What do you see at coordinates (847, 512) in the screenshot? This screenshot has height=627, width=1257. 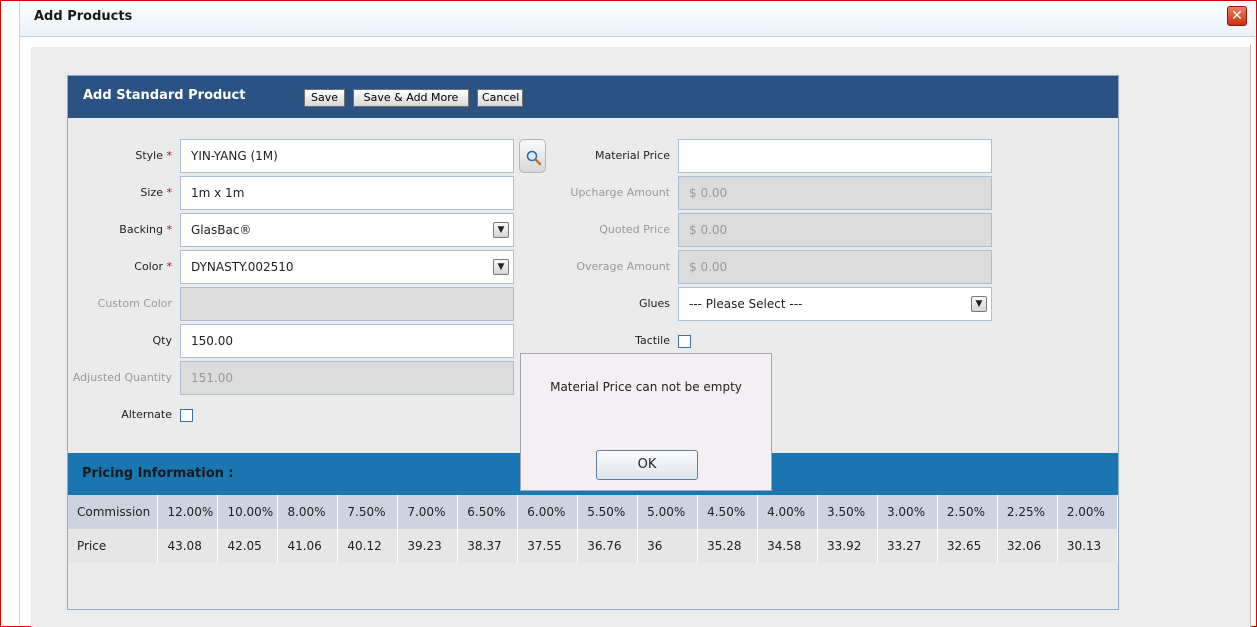 I see `commission-cell: 3.50%` at bounding box center [847, 512].